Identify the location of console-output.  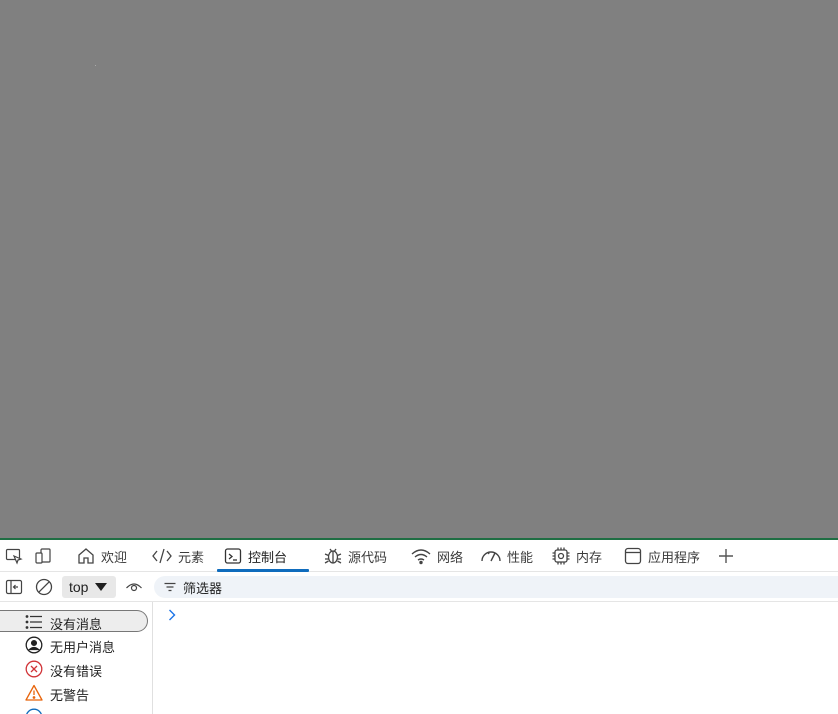
(496, 658).